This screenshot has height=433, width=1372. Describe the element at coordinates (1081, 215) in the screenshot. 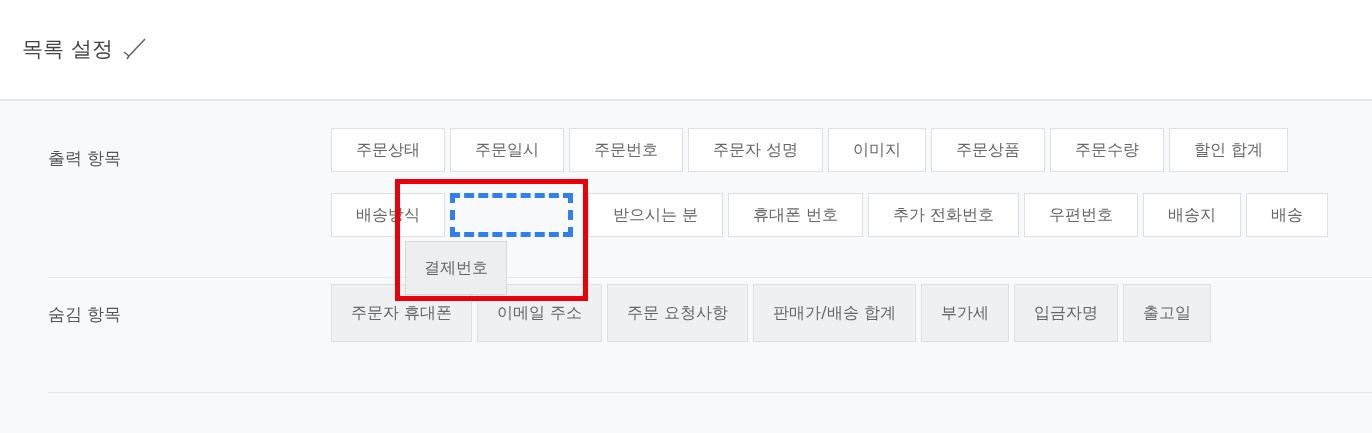

I see `field-chip: 우편번호` at that location.